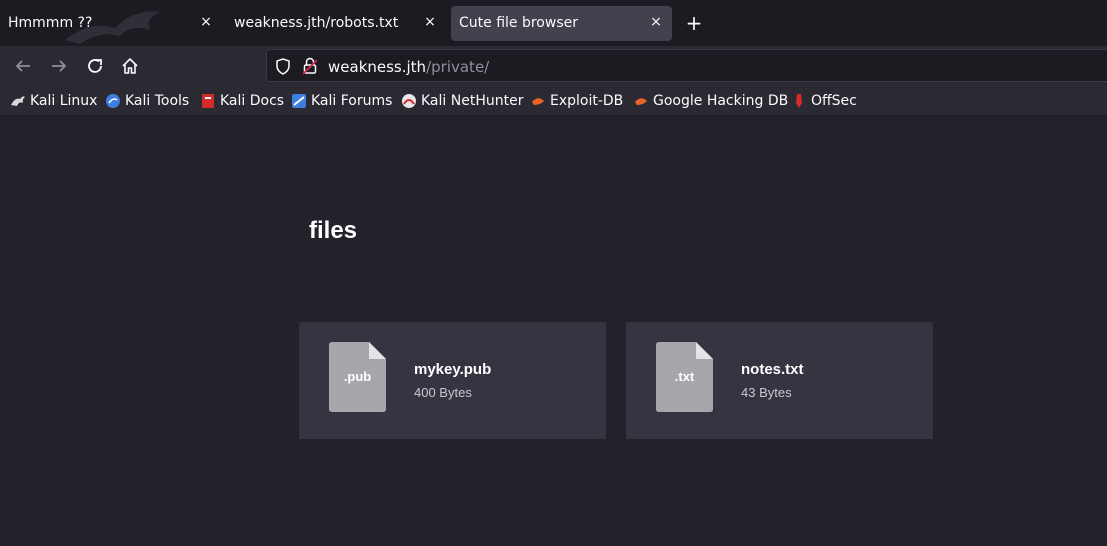 This screenshot has width=1107, height=546. I want to click on bookmark-offsec: OffSec, so click(824, 101).